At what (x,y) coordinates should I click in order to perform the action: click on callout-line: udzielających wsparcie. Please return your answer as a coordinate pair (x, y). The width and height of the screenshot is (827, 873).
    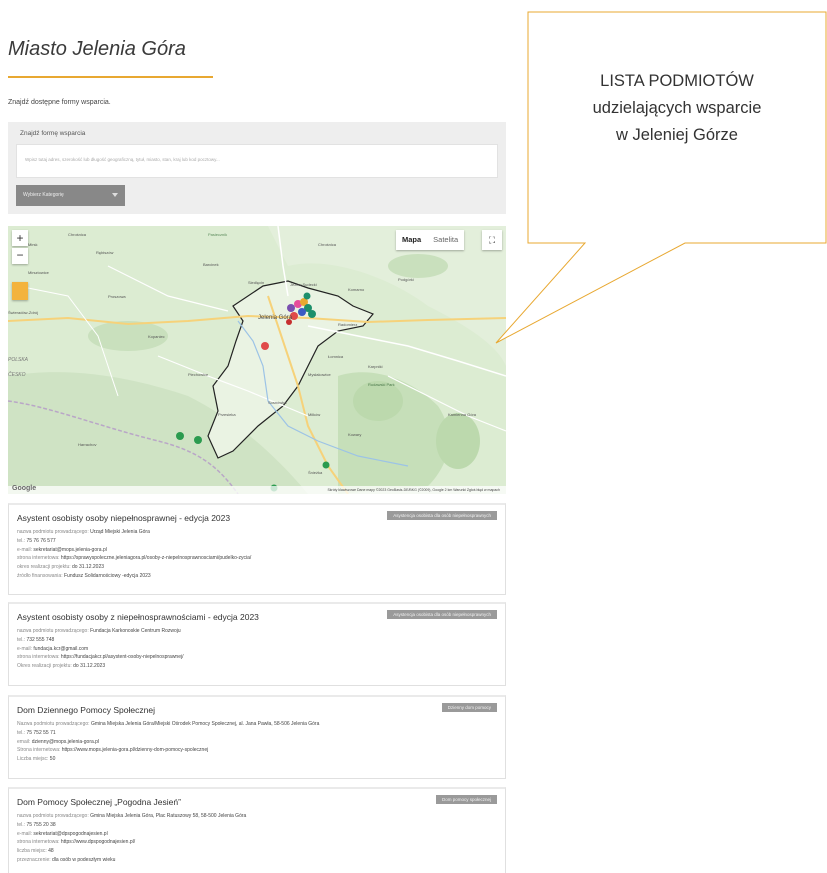
    Looking at the image, I should click on (677, 108).